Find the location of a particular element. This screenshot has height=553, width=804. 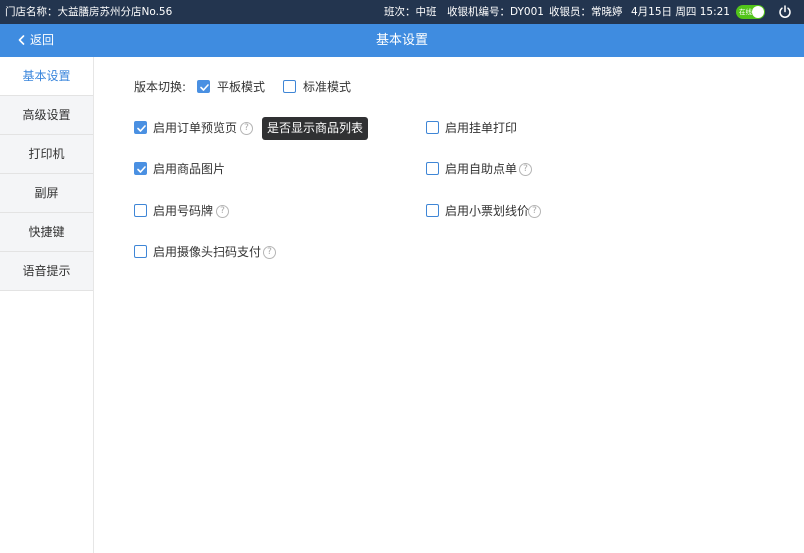

datetime: 4月15日 周四 15:21 is located at coordinates (680, 12).